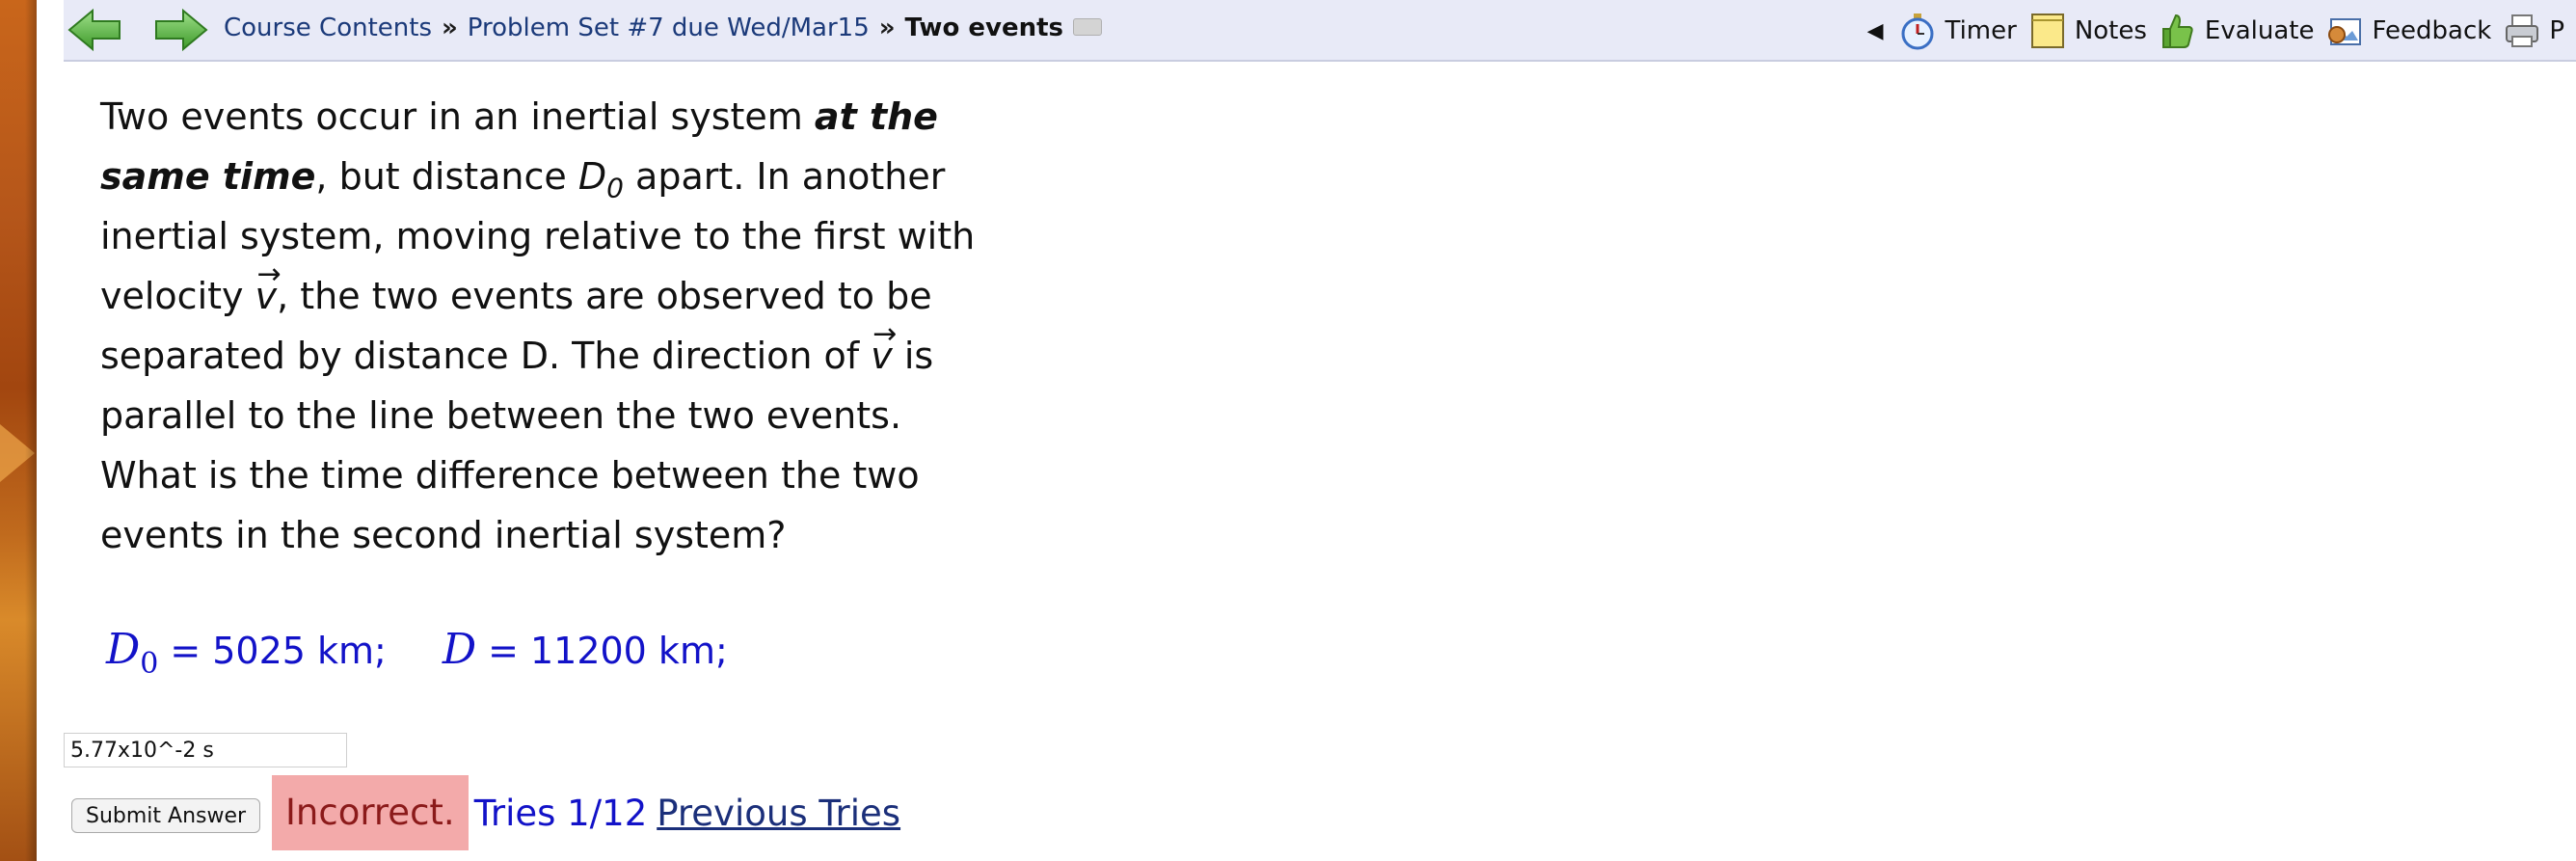  Describe the element at coordinates (629, 651) in the screenshot. I see `given-d-value: 11200 km;` at that location.